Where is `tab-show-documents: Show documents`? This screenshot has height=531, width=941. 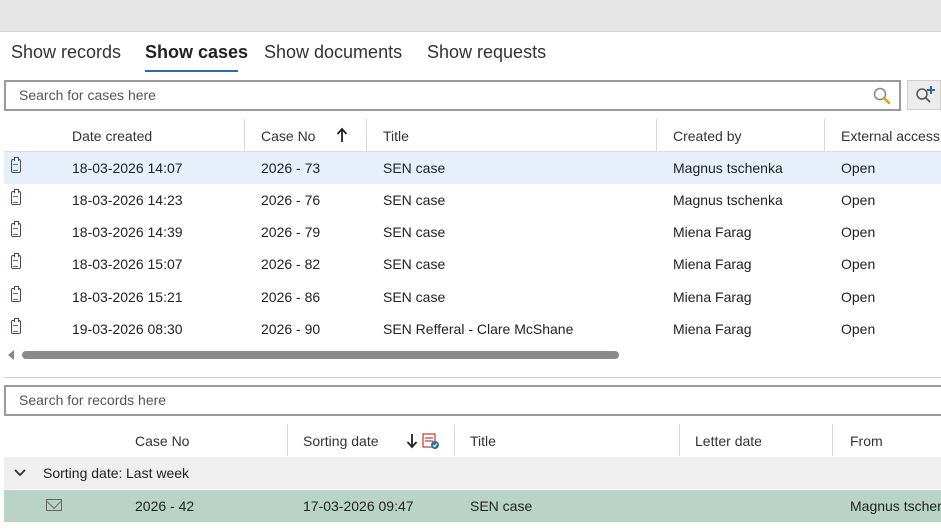
tab-show-documents: Show documents is located at coordinates (333, 52).